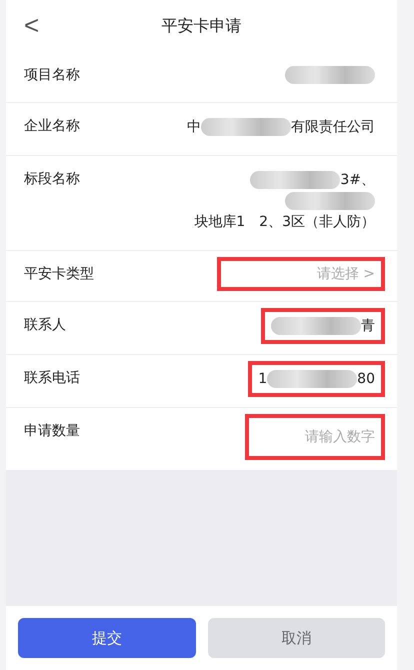 This screenshot has width=414, height=670. What do you see at coordinates (52, 126) in the screenshot?
I see `field-label: 企业名称` at bounding box center [52, 126].